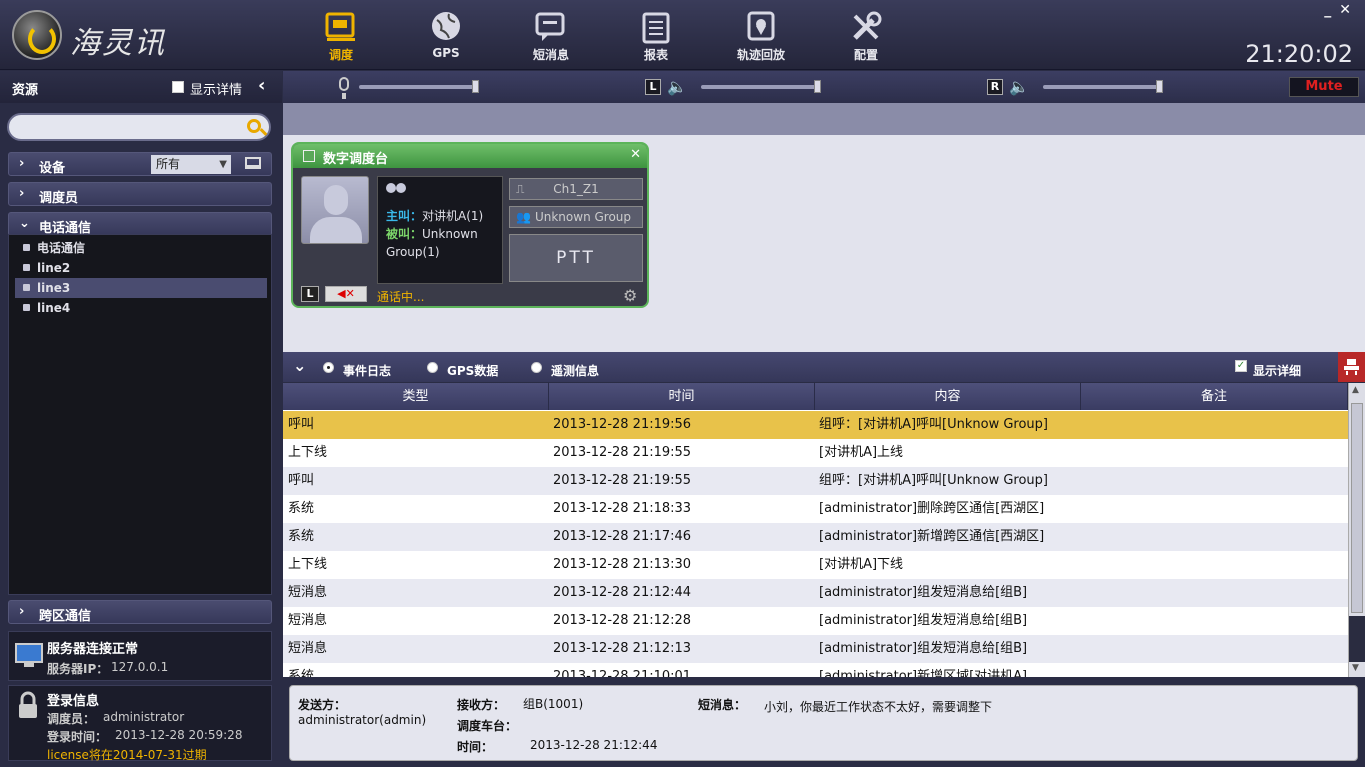 Image resolution: width=1365 pixels, height=767 pixels. Describe the element at coordinates (866, 27) in the screenshot. I see `tools-icon` at that location.